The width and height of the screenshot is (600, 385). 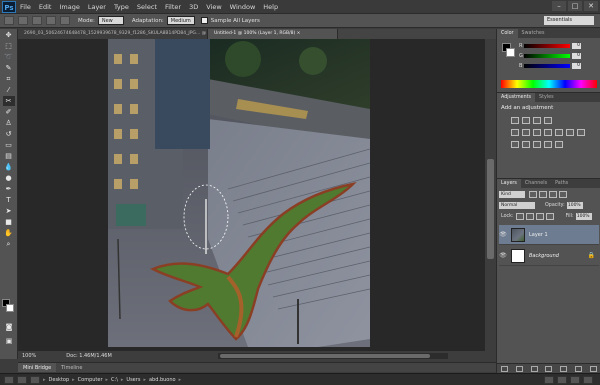 I want to click on screen-mode-icon: ▣, so click(x=9, y=341).